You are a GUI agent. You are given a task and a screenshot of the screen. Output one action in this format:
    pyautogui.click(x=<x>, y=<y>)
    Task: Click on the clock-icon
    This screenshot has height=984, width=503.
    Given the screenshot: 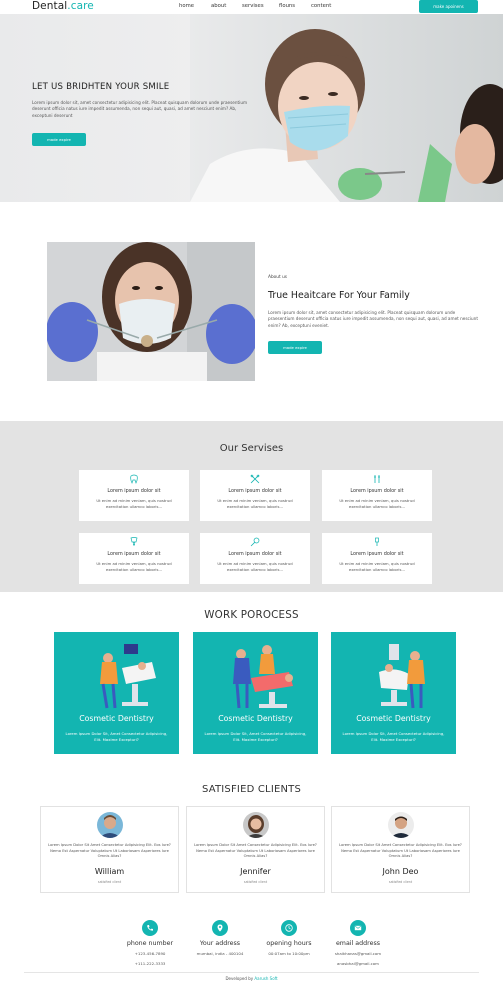 What is the action you would take?
    pyautogui.click(x=289, y=928)
    